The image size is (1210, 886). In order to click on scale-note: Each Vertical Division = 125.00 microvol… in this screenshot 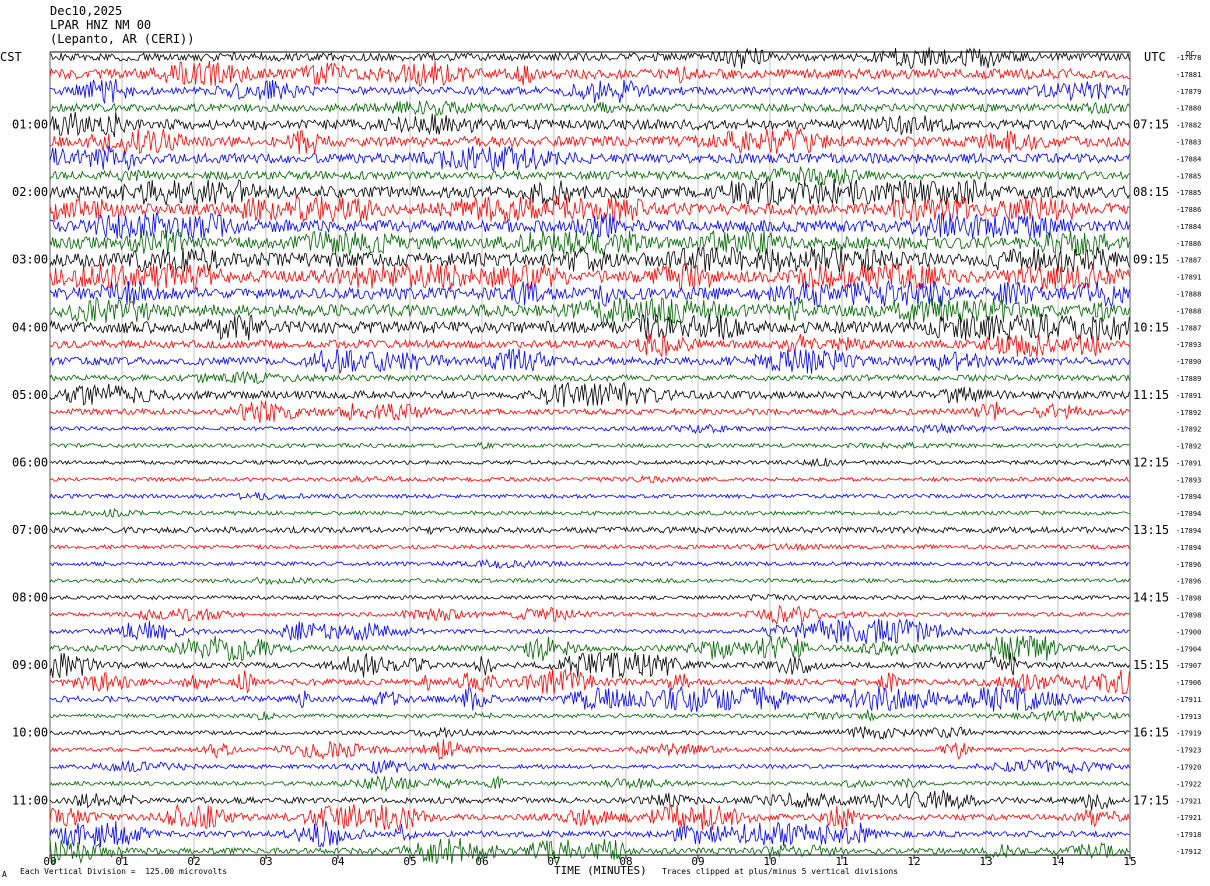, I will do `click(124, 871)`.